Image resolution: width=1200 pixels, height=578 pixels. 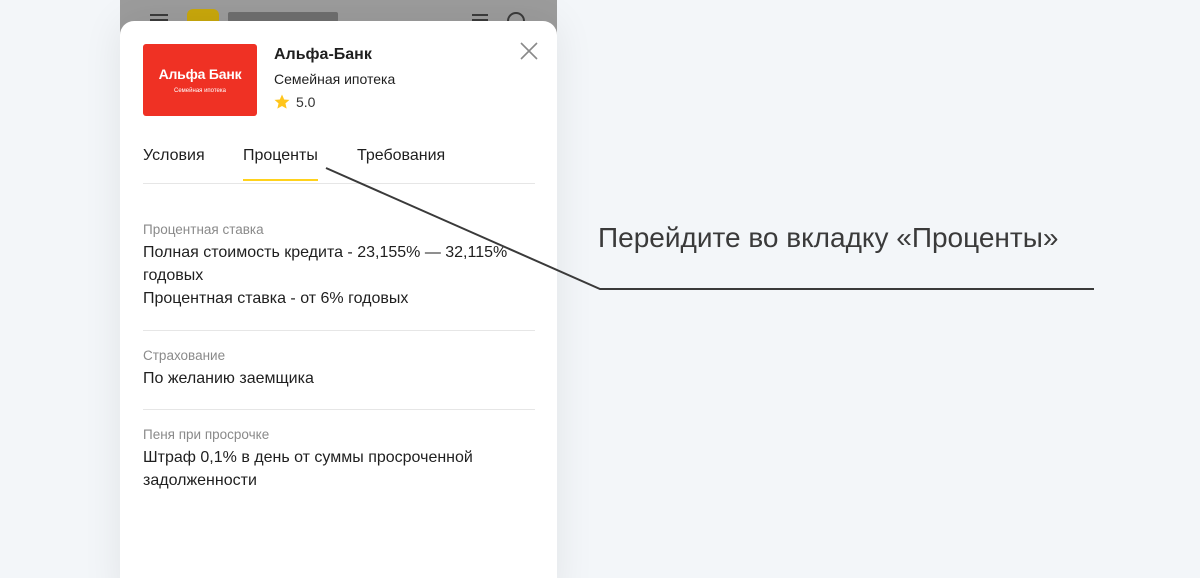 What do you see at coordinates (306, 102) in the screenshot?
I see `rating-value: 5.0` at bounding box center [306, 102].